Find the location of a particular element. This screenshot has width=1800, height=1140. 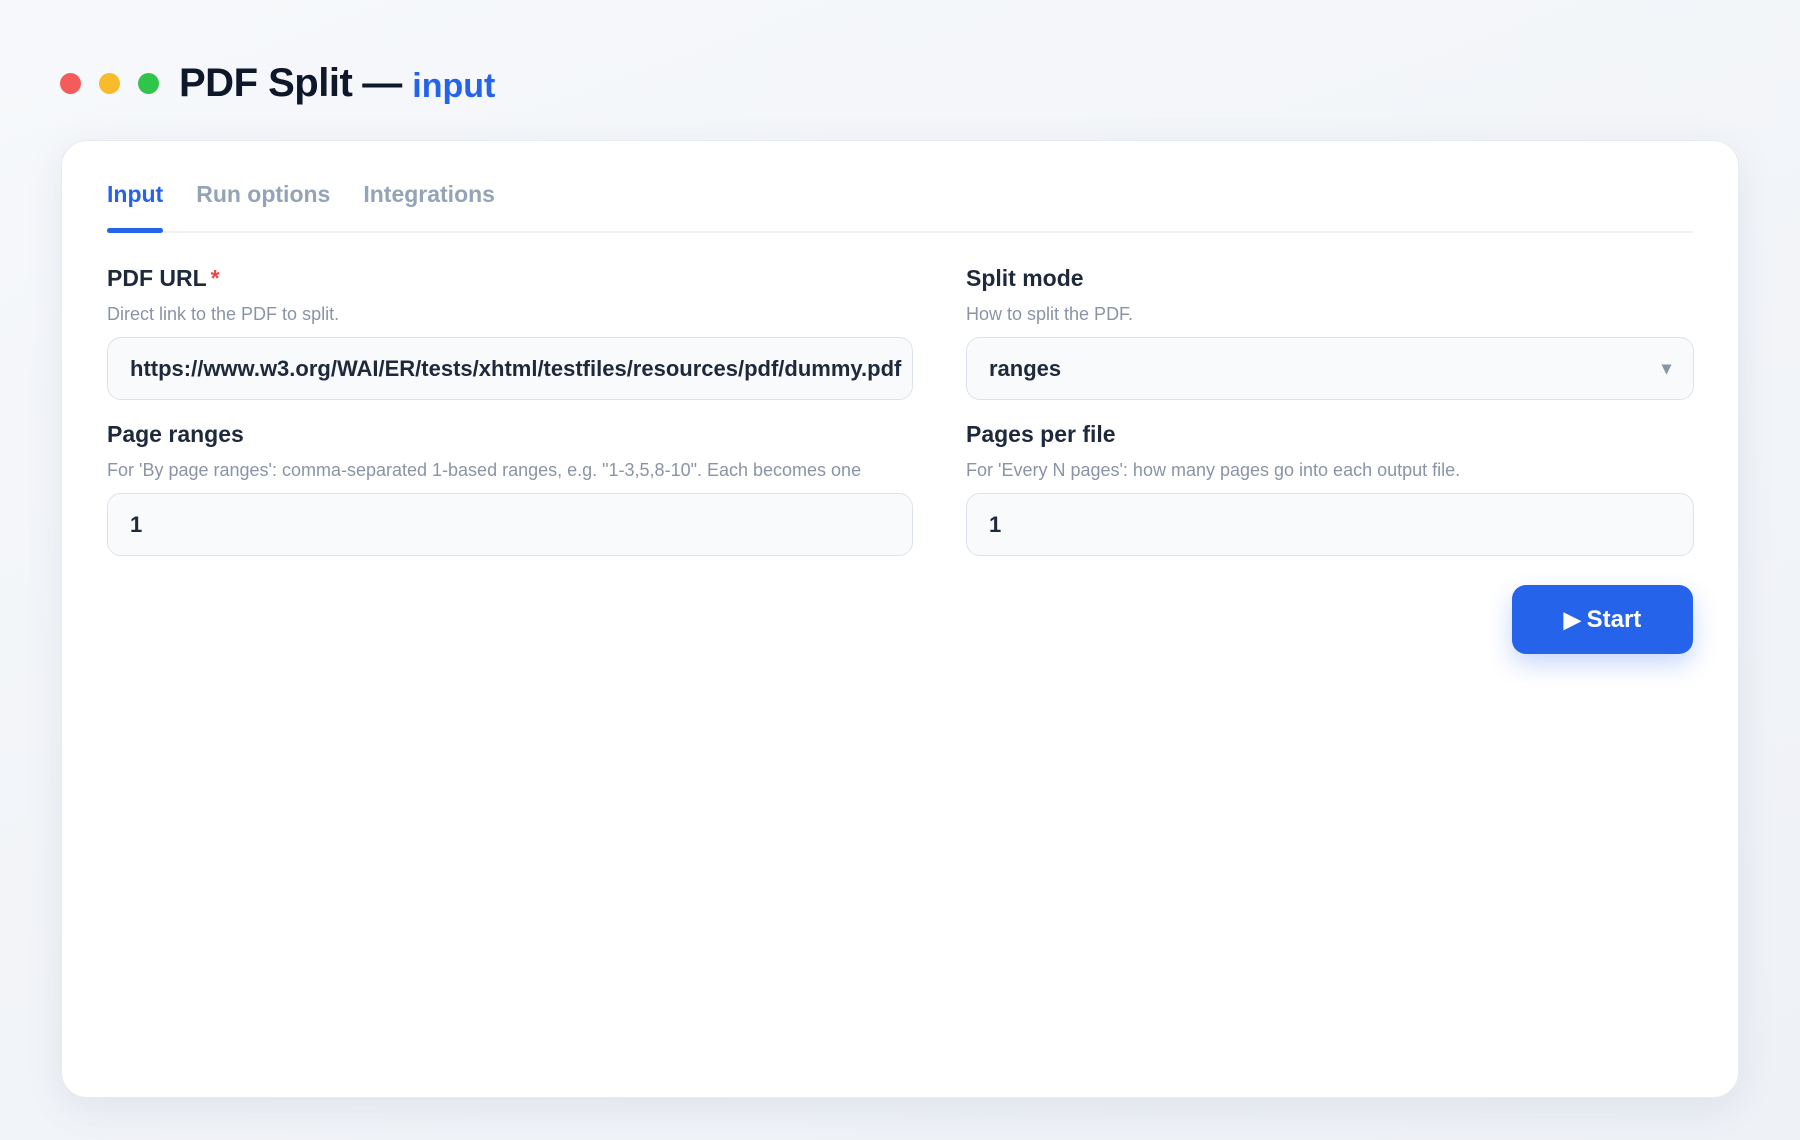

pages-per-file-label: Pages per file is located at coordinates (1041, 434).